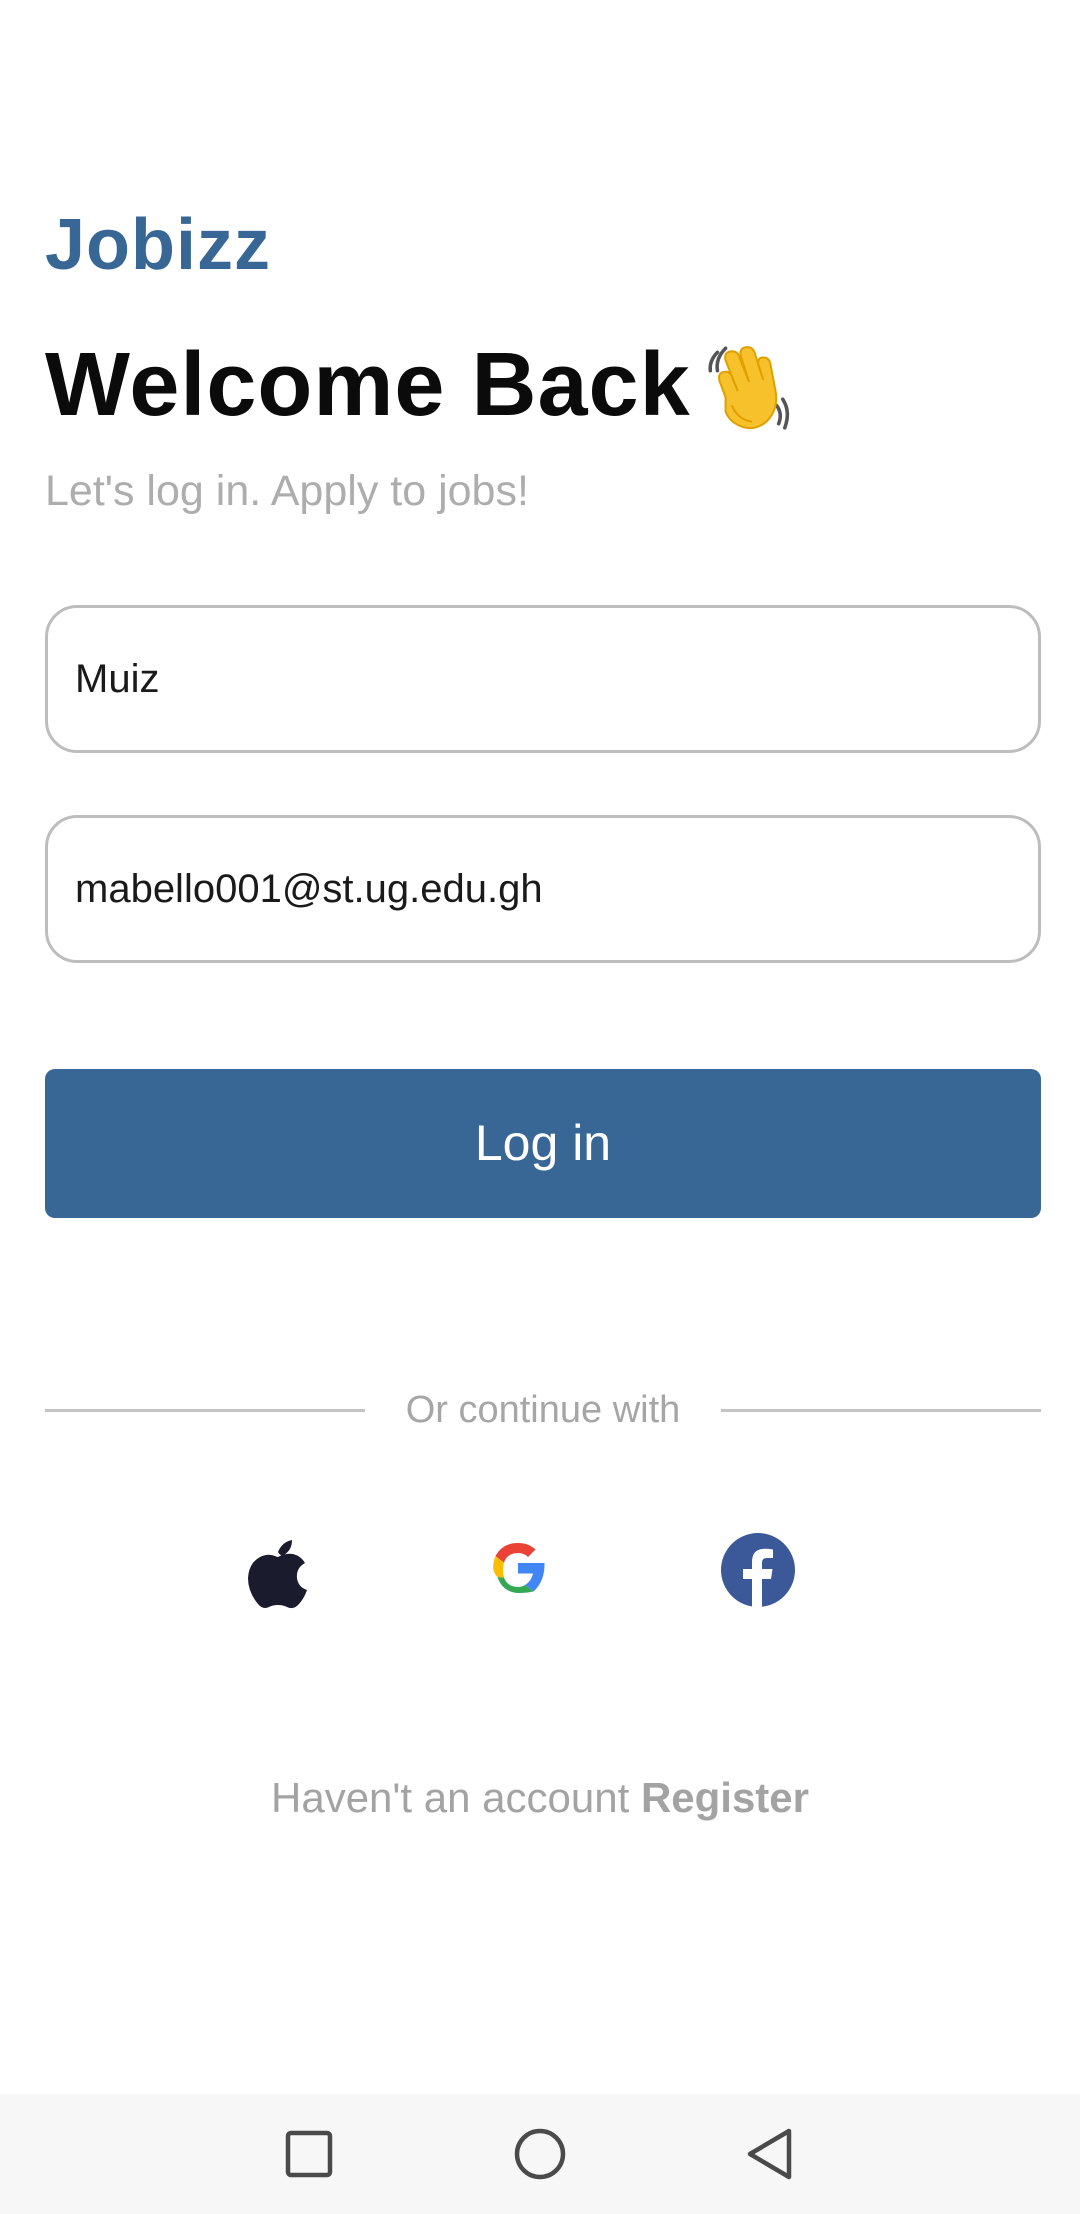 The image size is (1080, 2214). I want to click on back-button, so click(770, 2154).